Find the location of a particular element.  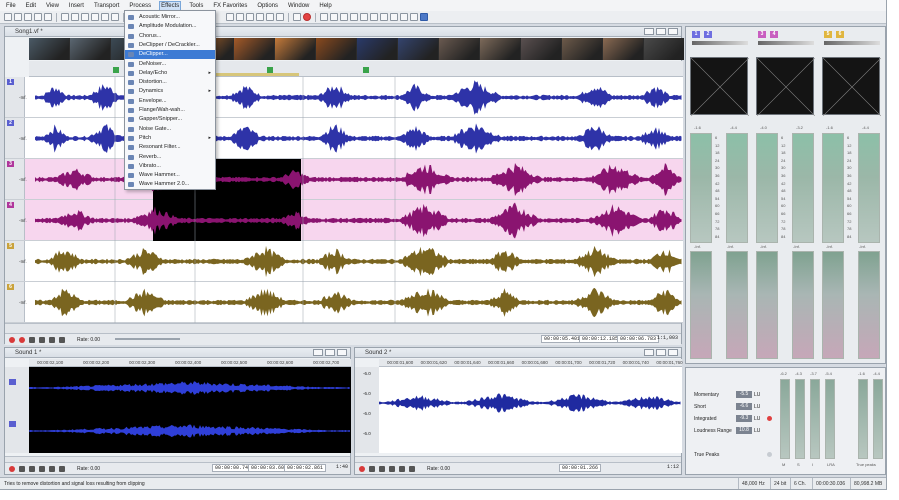

rate-slider is located at coordinates (147, 339).